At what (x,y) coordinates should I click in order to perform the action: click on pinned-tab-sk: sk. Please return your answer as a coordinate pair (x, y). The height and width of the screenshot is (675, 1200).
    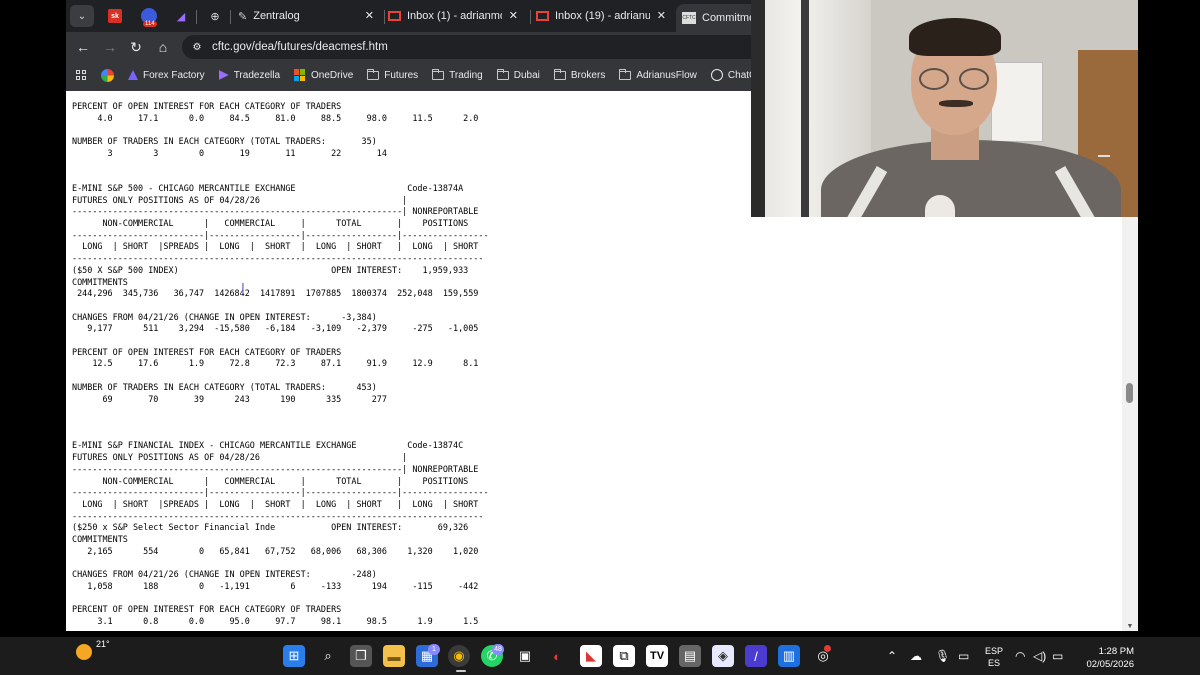
    Looking at the image, I should click on (115, 16).